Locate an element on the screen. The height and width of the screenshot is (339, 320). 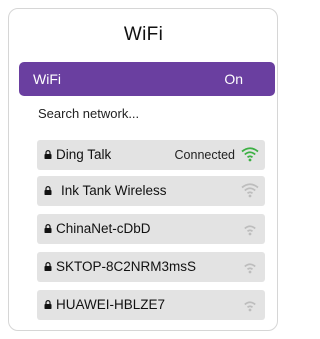
wifi-signal-full-icon is located at coordinates (250, 154).